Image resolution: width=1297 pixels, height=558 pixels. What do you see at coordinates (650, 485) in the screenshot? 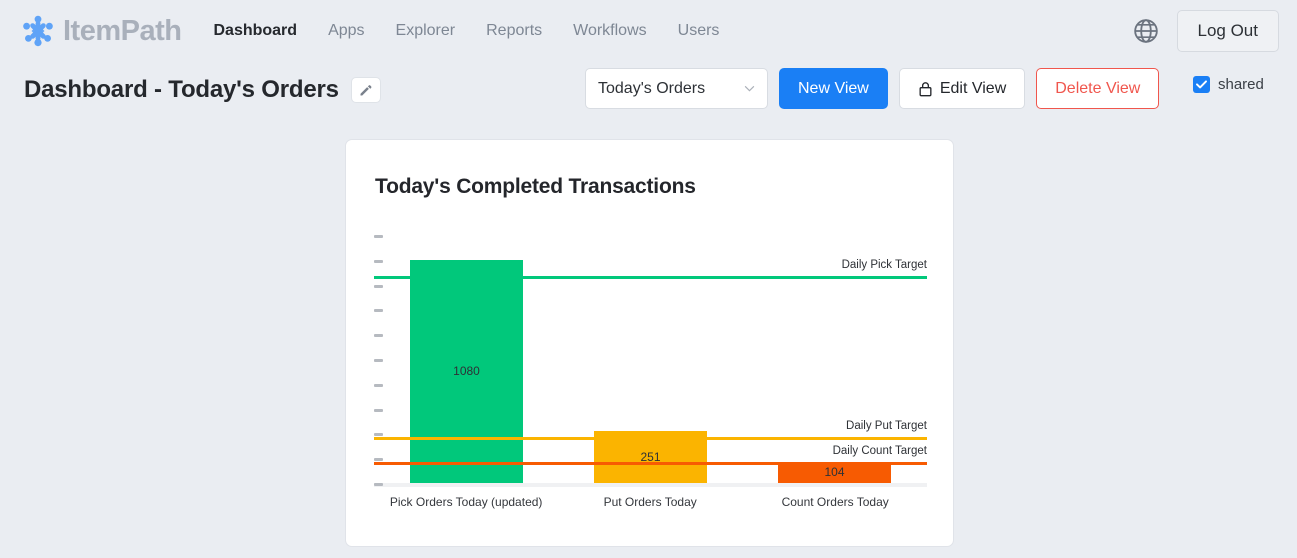
I see `chart-baseline` at bounding box center [650, 485].